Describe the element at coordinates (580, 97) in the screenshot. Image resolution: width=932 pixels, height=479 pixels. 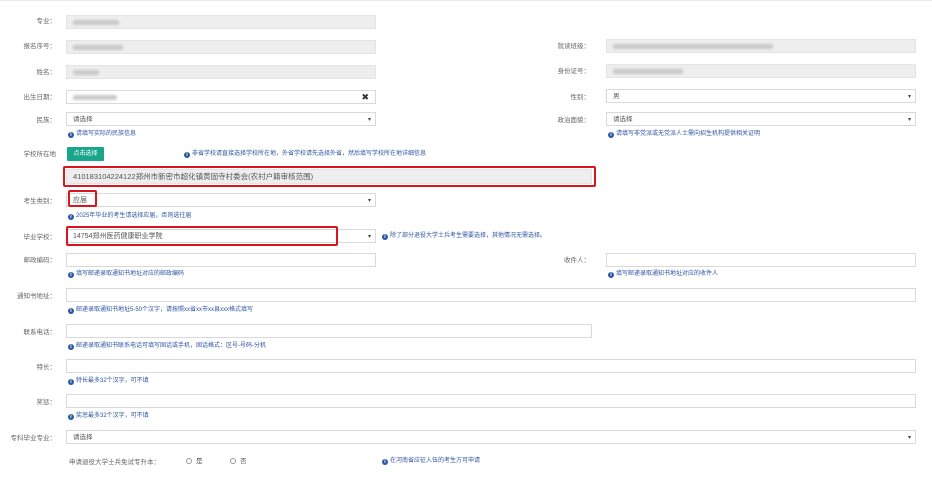
I see `gender-label: 性别：` at that location.